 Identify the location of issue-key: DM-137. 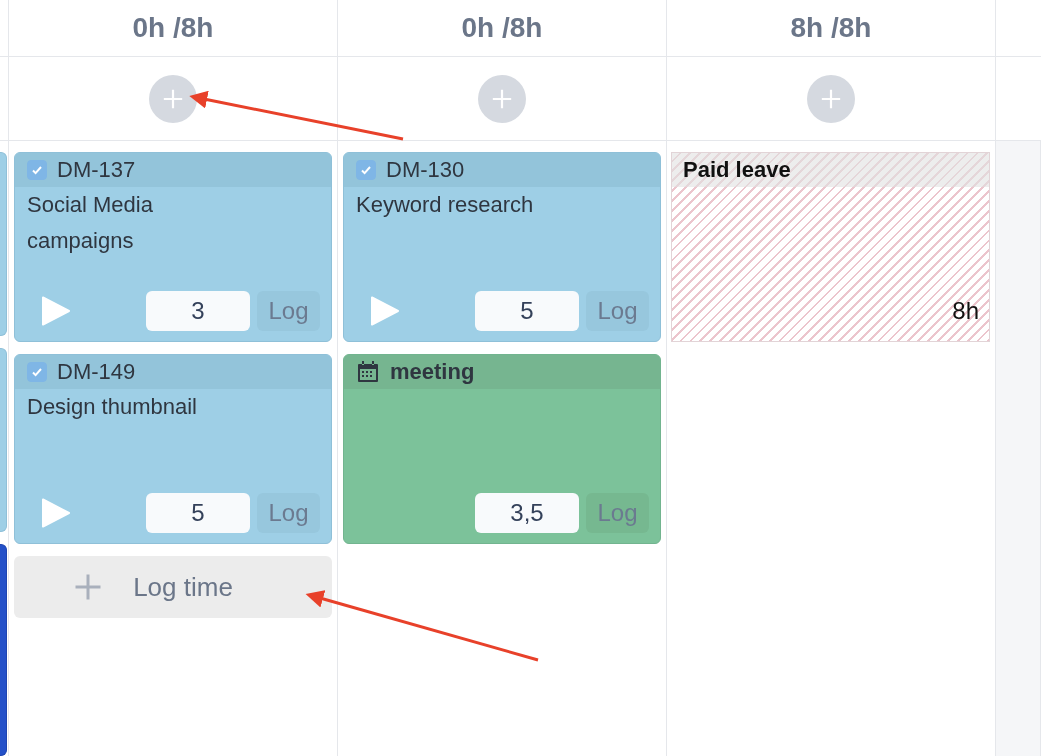
(96, 170).